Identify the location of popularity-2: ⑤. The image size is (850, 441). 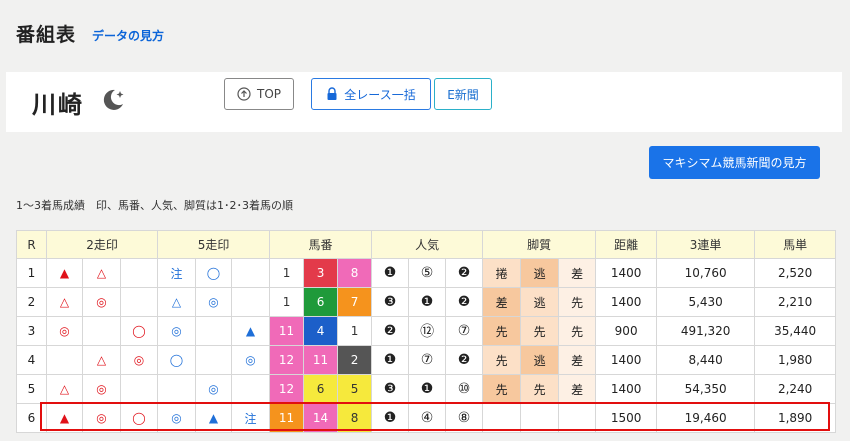
(427, 273).